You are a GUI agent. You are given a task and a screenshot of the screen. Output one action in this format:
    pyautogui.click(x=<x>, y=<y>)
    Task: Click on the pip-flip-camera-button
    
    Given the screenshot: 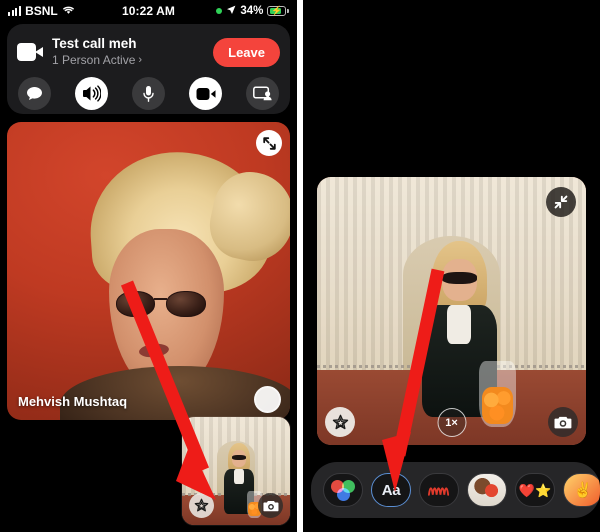 What is the action you would take?
    pyautogui.click(x=270, y=505)
    